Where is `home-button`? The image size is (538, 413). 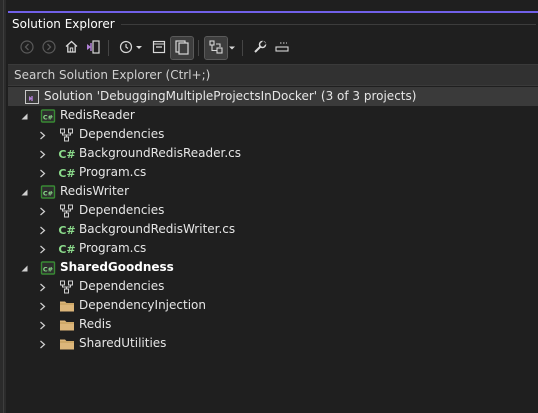
home-button is located at coordinates (71, 48).